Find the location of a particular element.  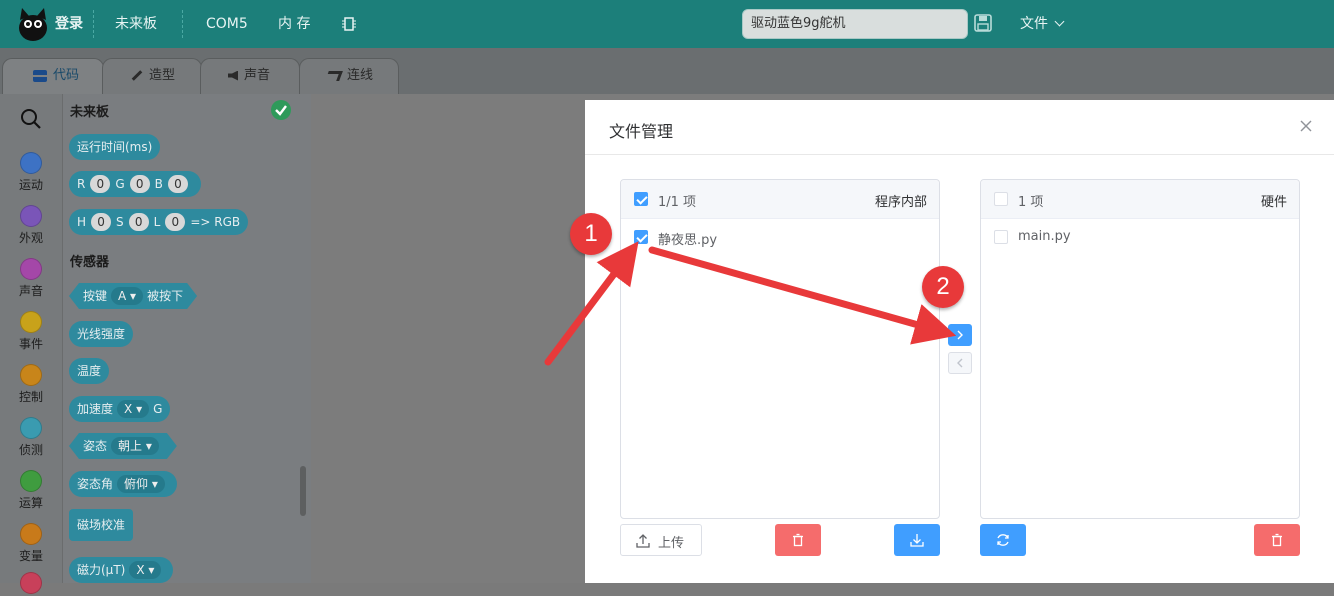

annotation-arrows is located at coordinates (750, 303).